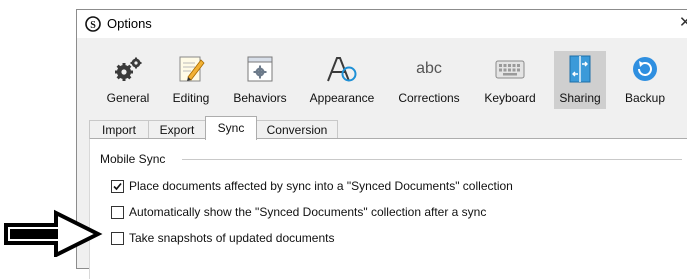 The image size is (687, 279). What do you see at coordinates (342, 98) in the screenshot?
I see `toolbar-item-label: Appearance` at bounding box center [342, 98].